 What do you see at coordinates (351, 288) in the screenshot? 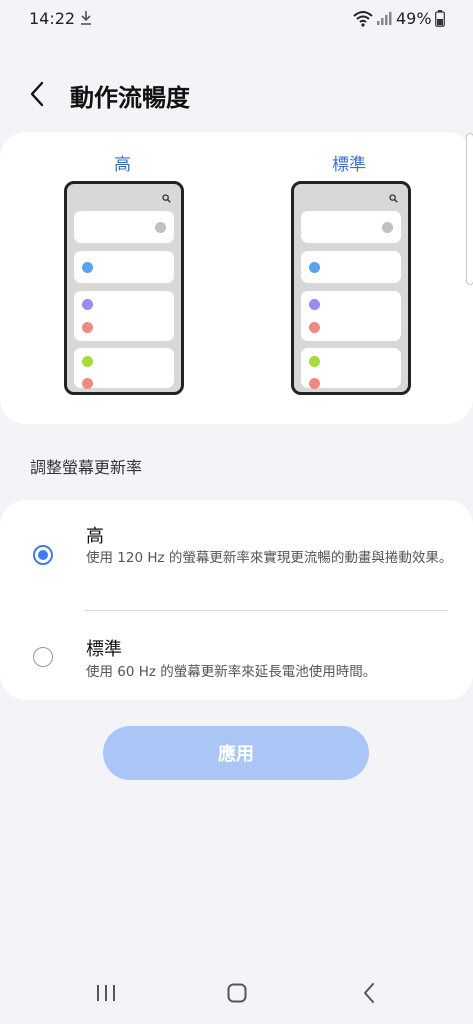
I see `phone-preview-standard` at bounding box center [351, 288].